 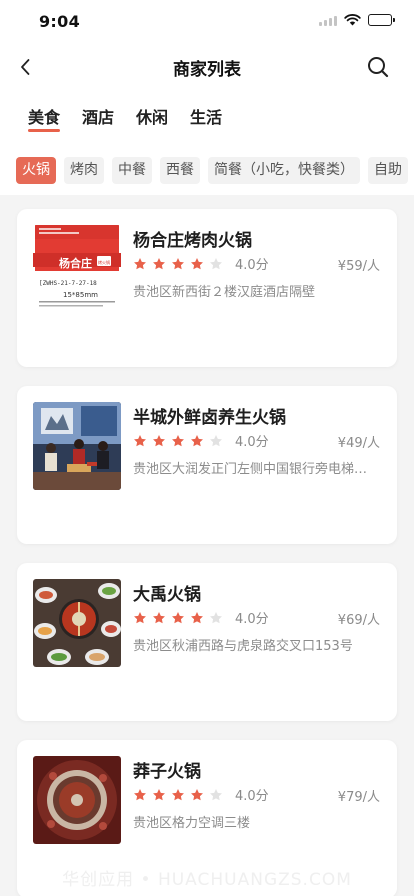 I want to click on merchant-name: 大禹火锅, so click(x=167, y=595).